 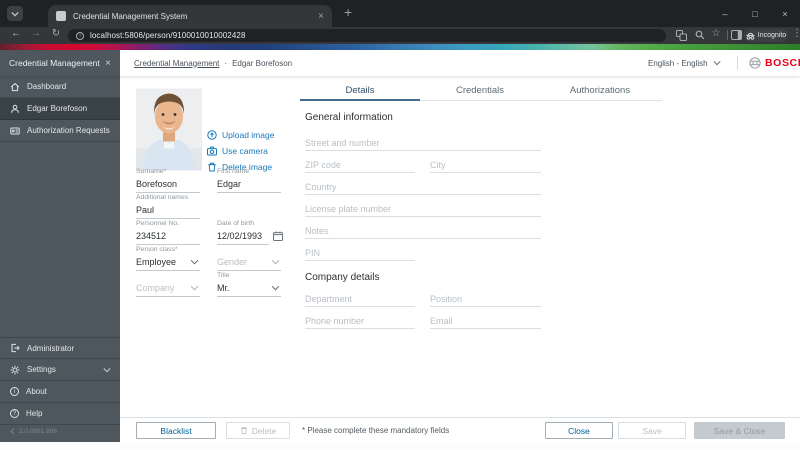 What do you see at coordinates (223, 288) in the screenshot?
I see `title-value: Mr.` at bounding box center [223, 288].